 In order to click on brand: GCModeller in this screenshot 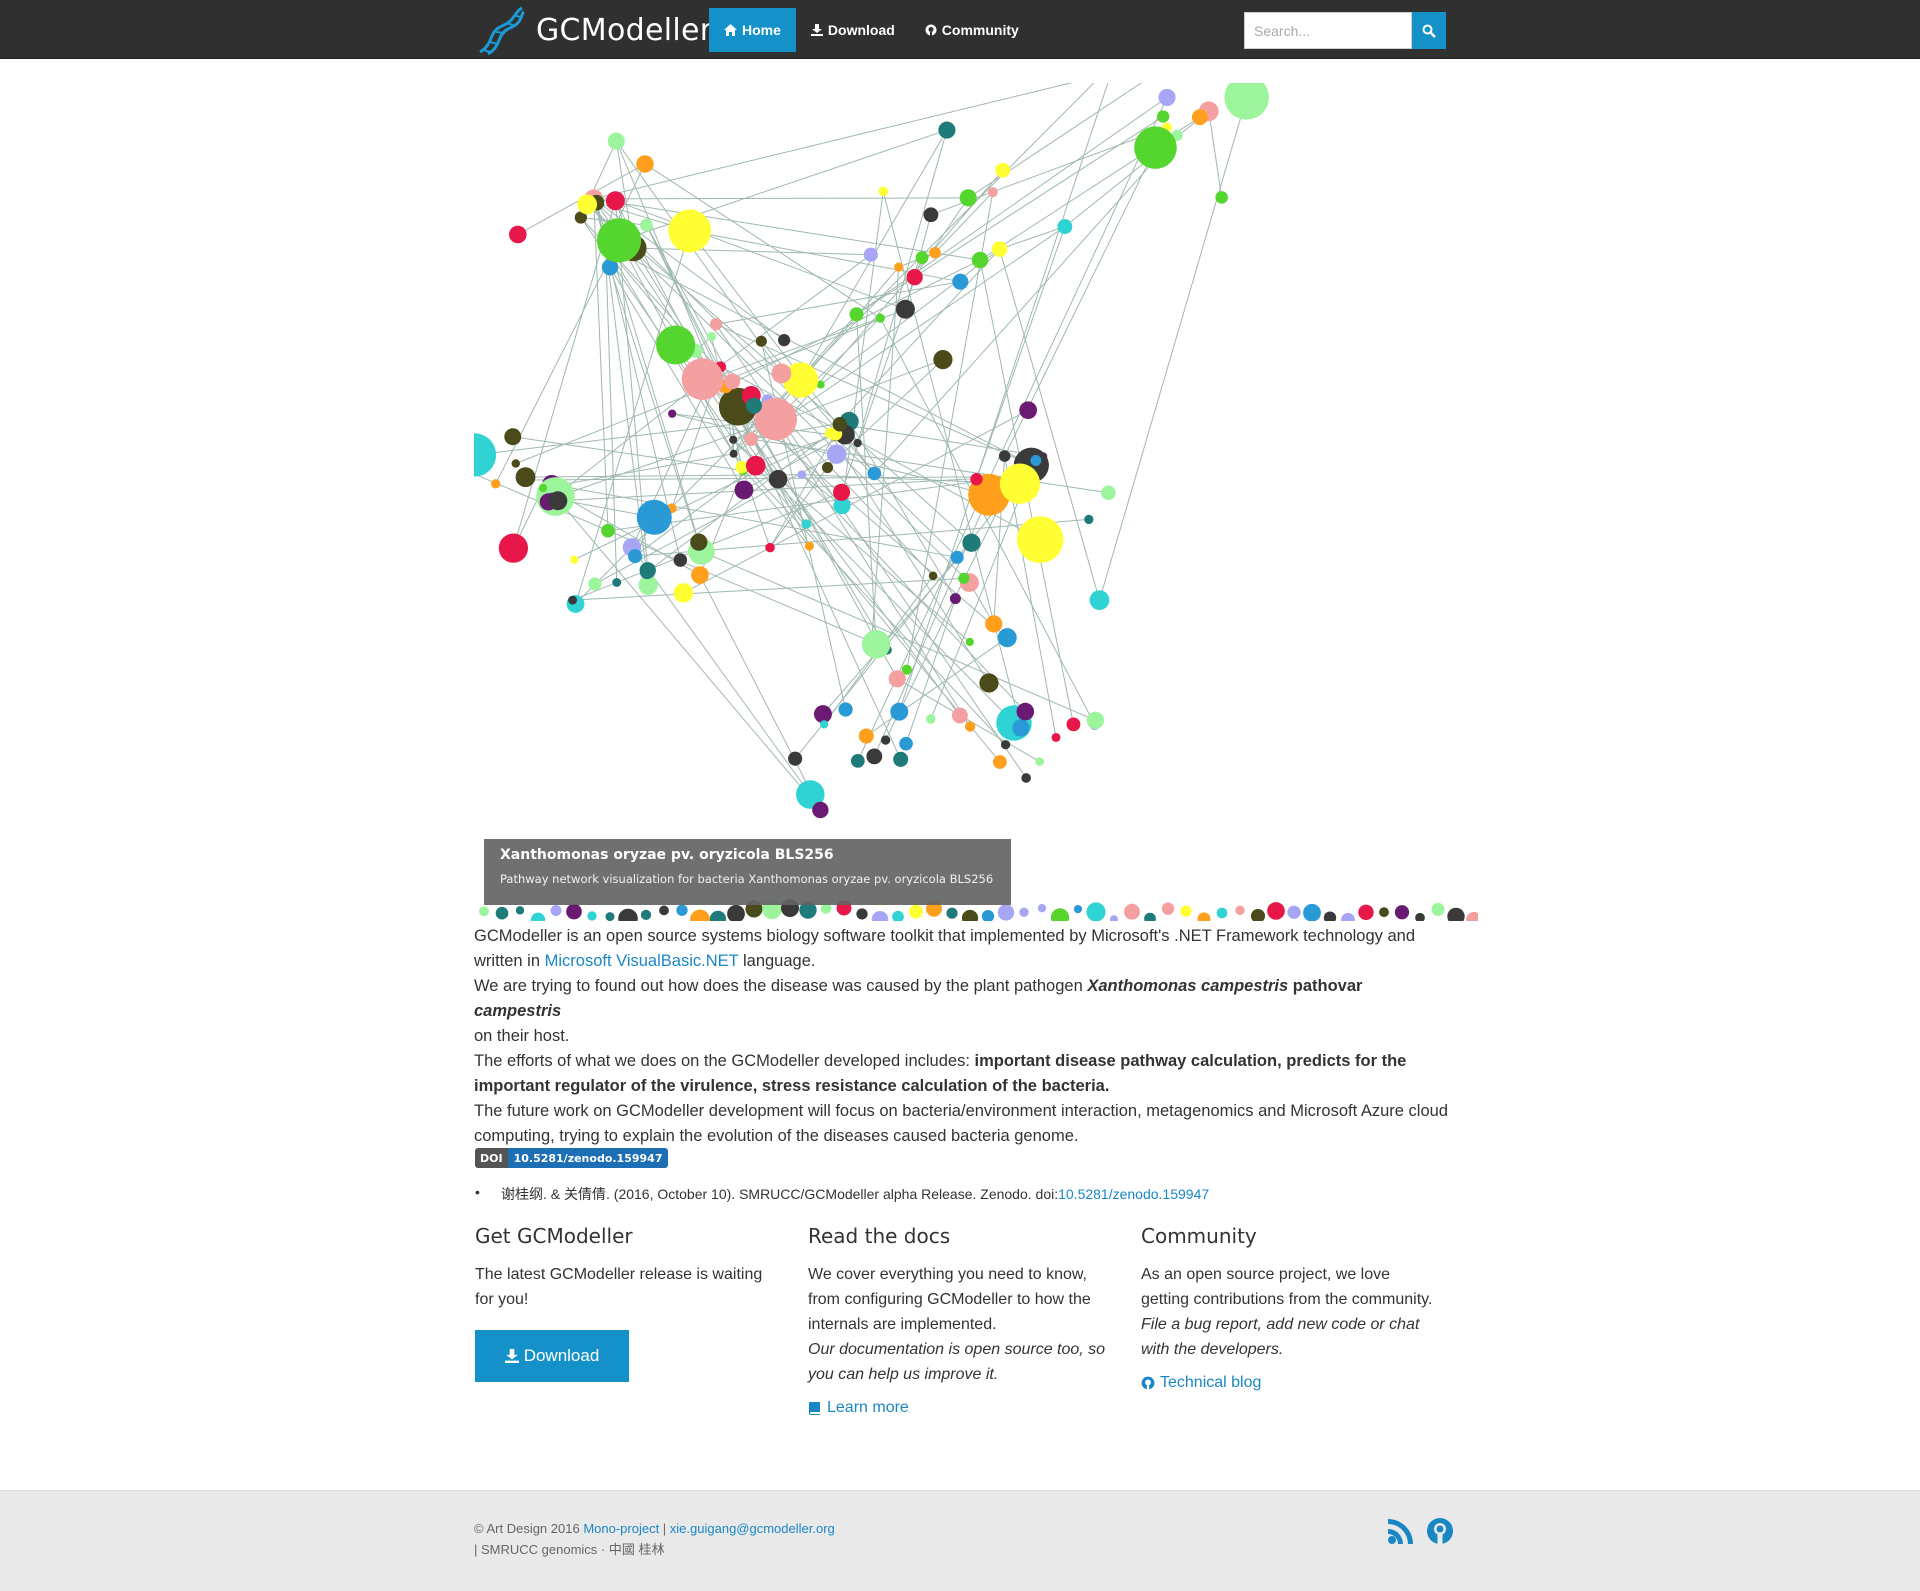, I will do `click(593, 30)`.